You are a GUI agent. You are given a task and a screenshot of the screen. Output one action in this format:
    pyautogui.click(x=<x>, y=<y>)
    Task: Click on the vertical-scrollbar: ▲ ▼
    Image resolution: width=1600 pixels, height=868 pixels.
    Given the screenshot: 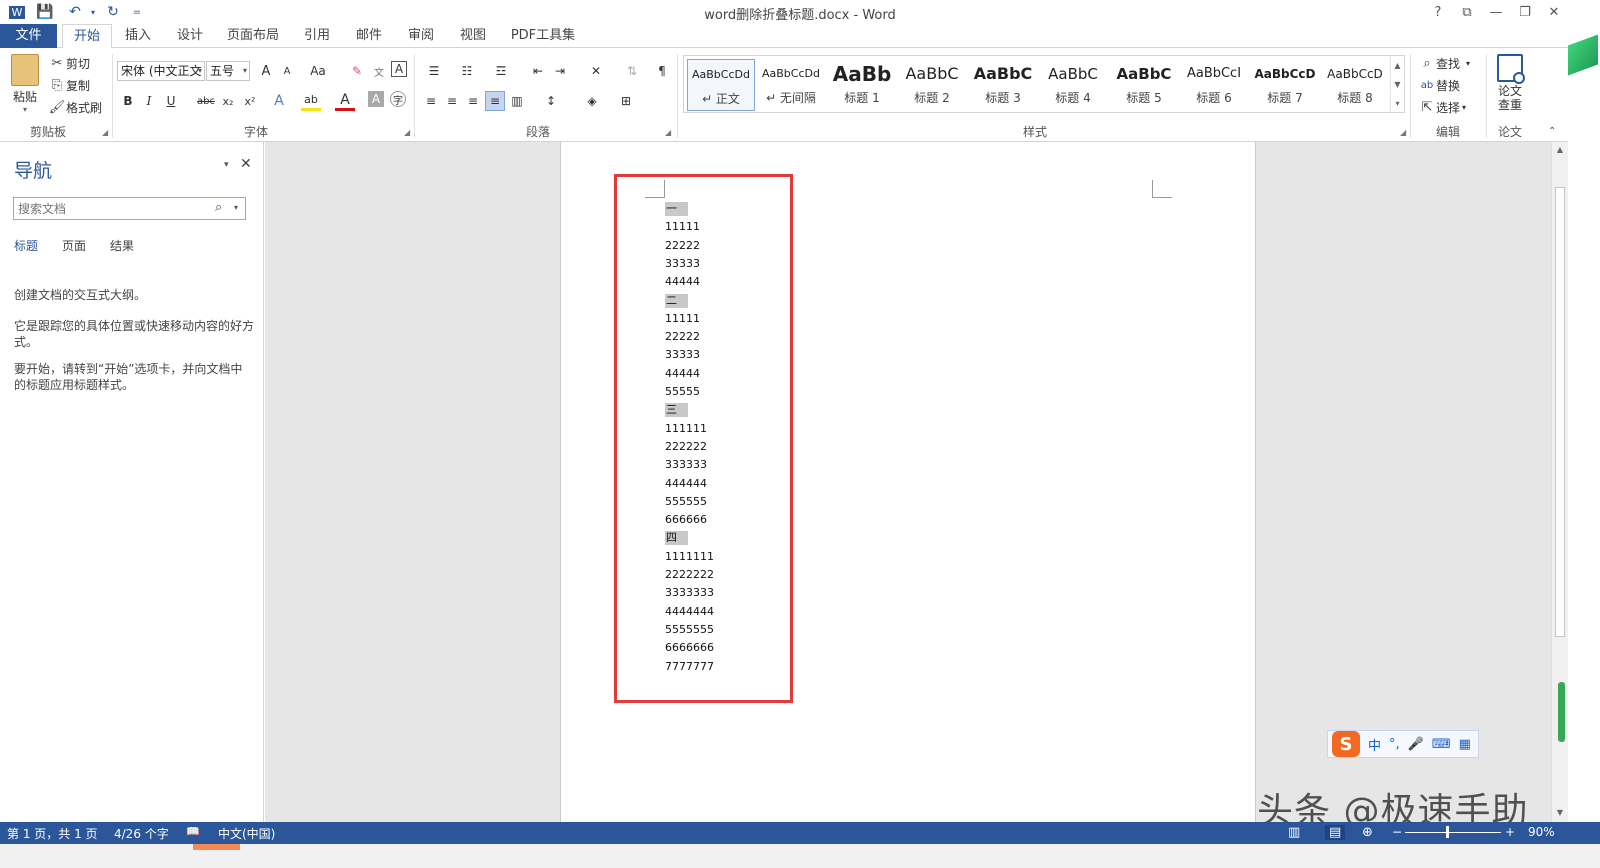 What is the action you would take?
    pyautogui.click(x=1559, y=482)
    